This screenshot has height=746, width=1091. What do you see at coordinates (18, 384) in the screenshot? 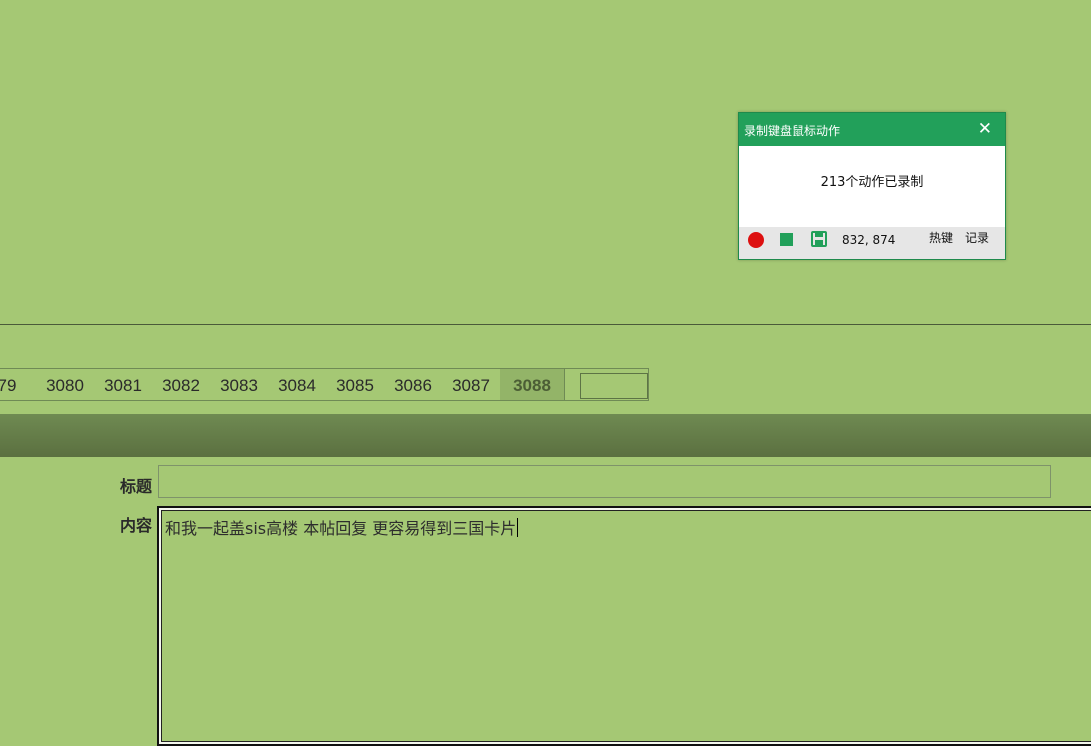
I see `page-link: 79` at bounding box center [18, 384].